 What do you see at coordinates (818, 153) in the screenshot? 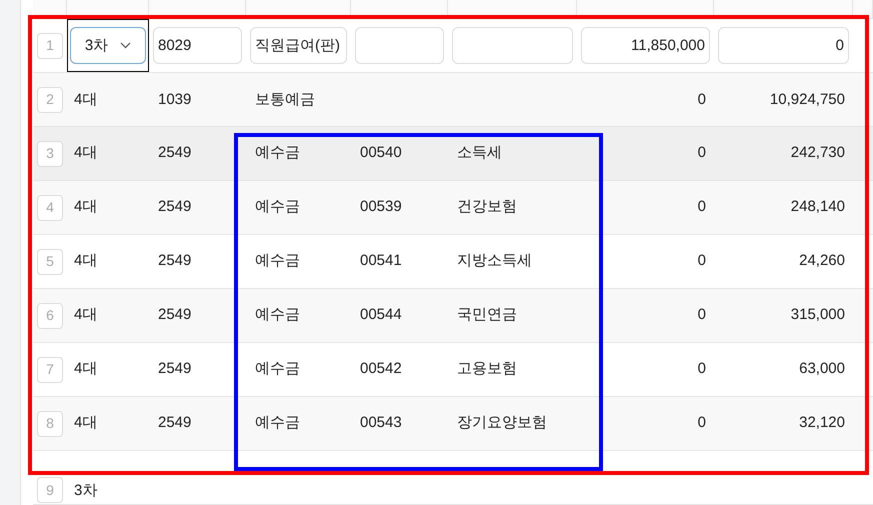
I see `table-cell-text: 242,730` at bounding box center [818, 153].